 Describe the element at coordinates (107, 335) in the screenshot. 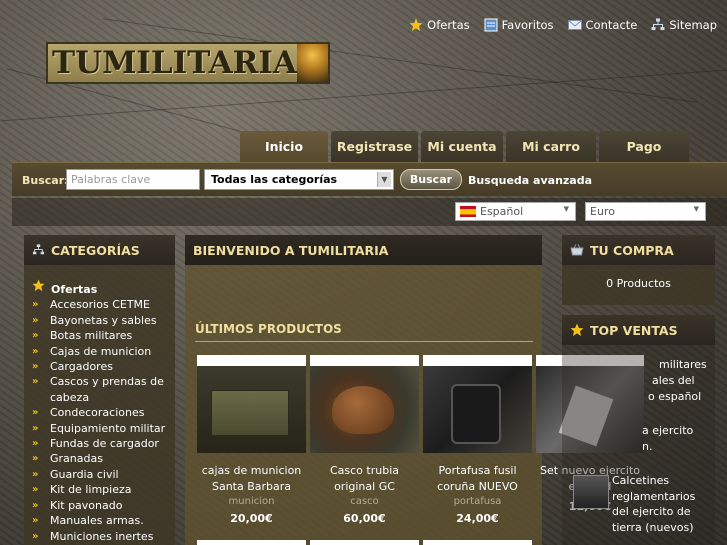

I see `category-item: » Botas militares` at that location.